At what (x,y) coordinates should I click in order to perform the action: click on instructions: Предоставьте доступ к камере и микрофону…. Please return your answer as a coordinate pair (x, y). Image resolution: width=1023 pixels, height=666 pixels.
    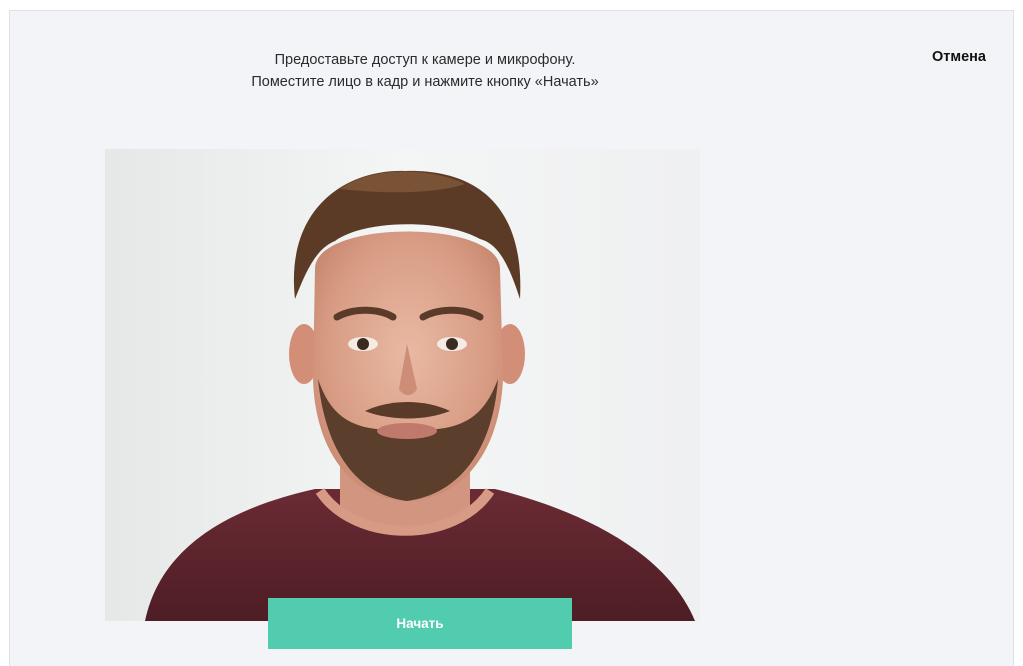
    Looking at the image, I should click on (425, 71).